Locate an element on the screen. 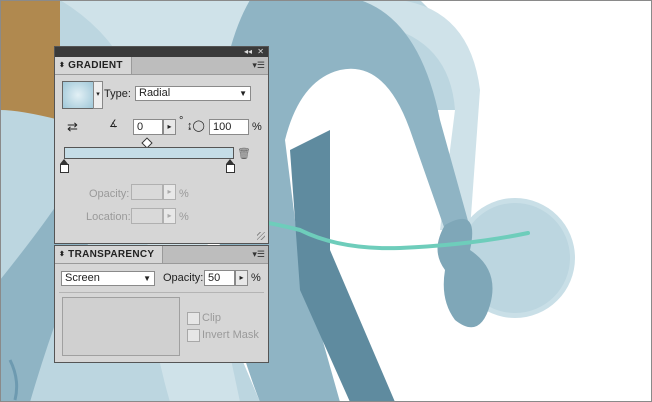  transparency-opacity-stepper: ▸ is located at coordinates (241, 278).